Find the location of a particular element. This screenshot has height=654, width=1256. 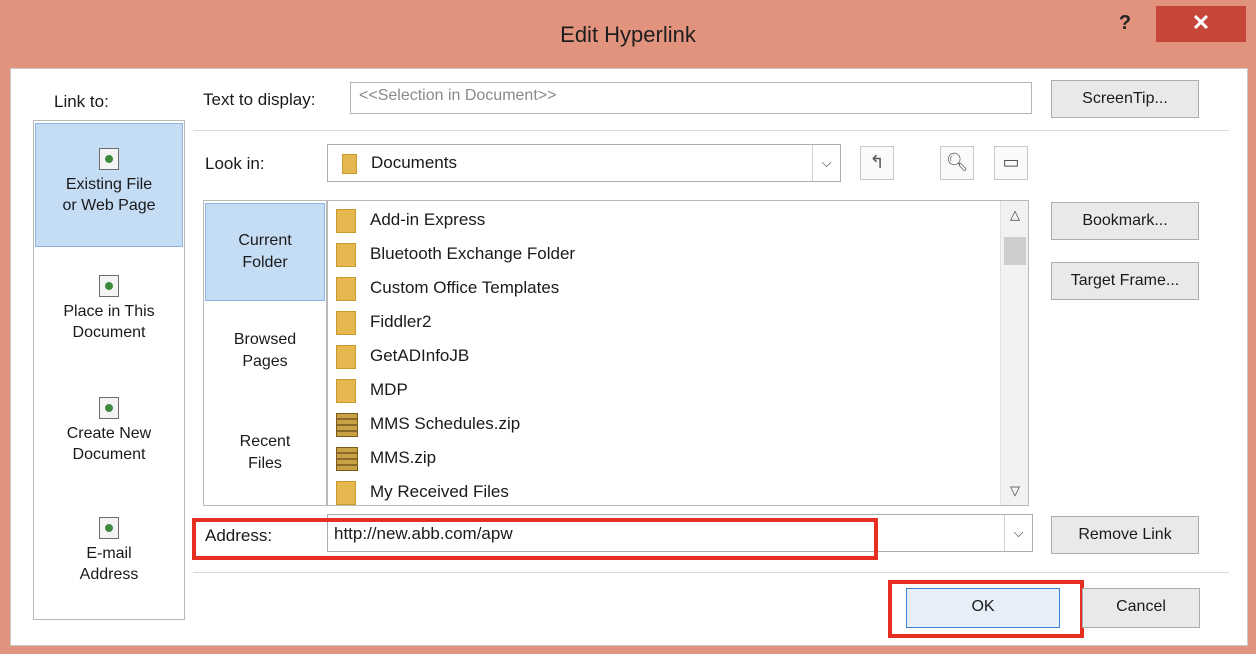

link-to-create-new-document: Create New Document is located at coordinates (109, 443).